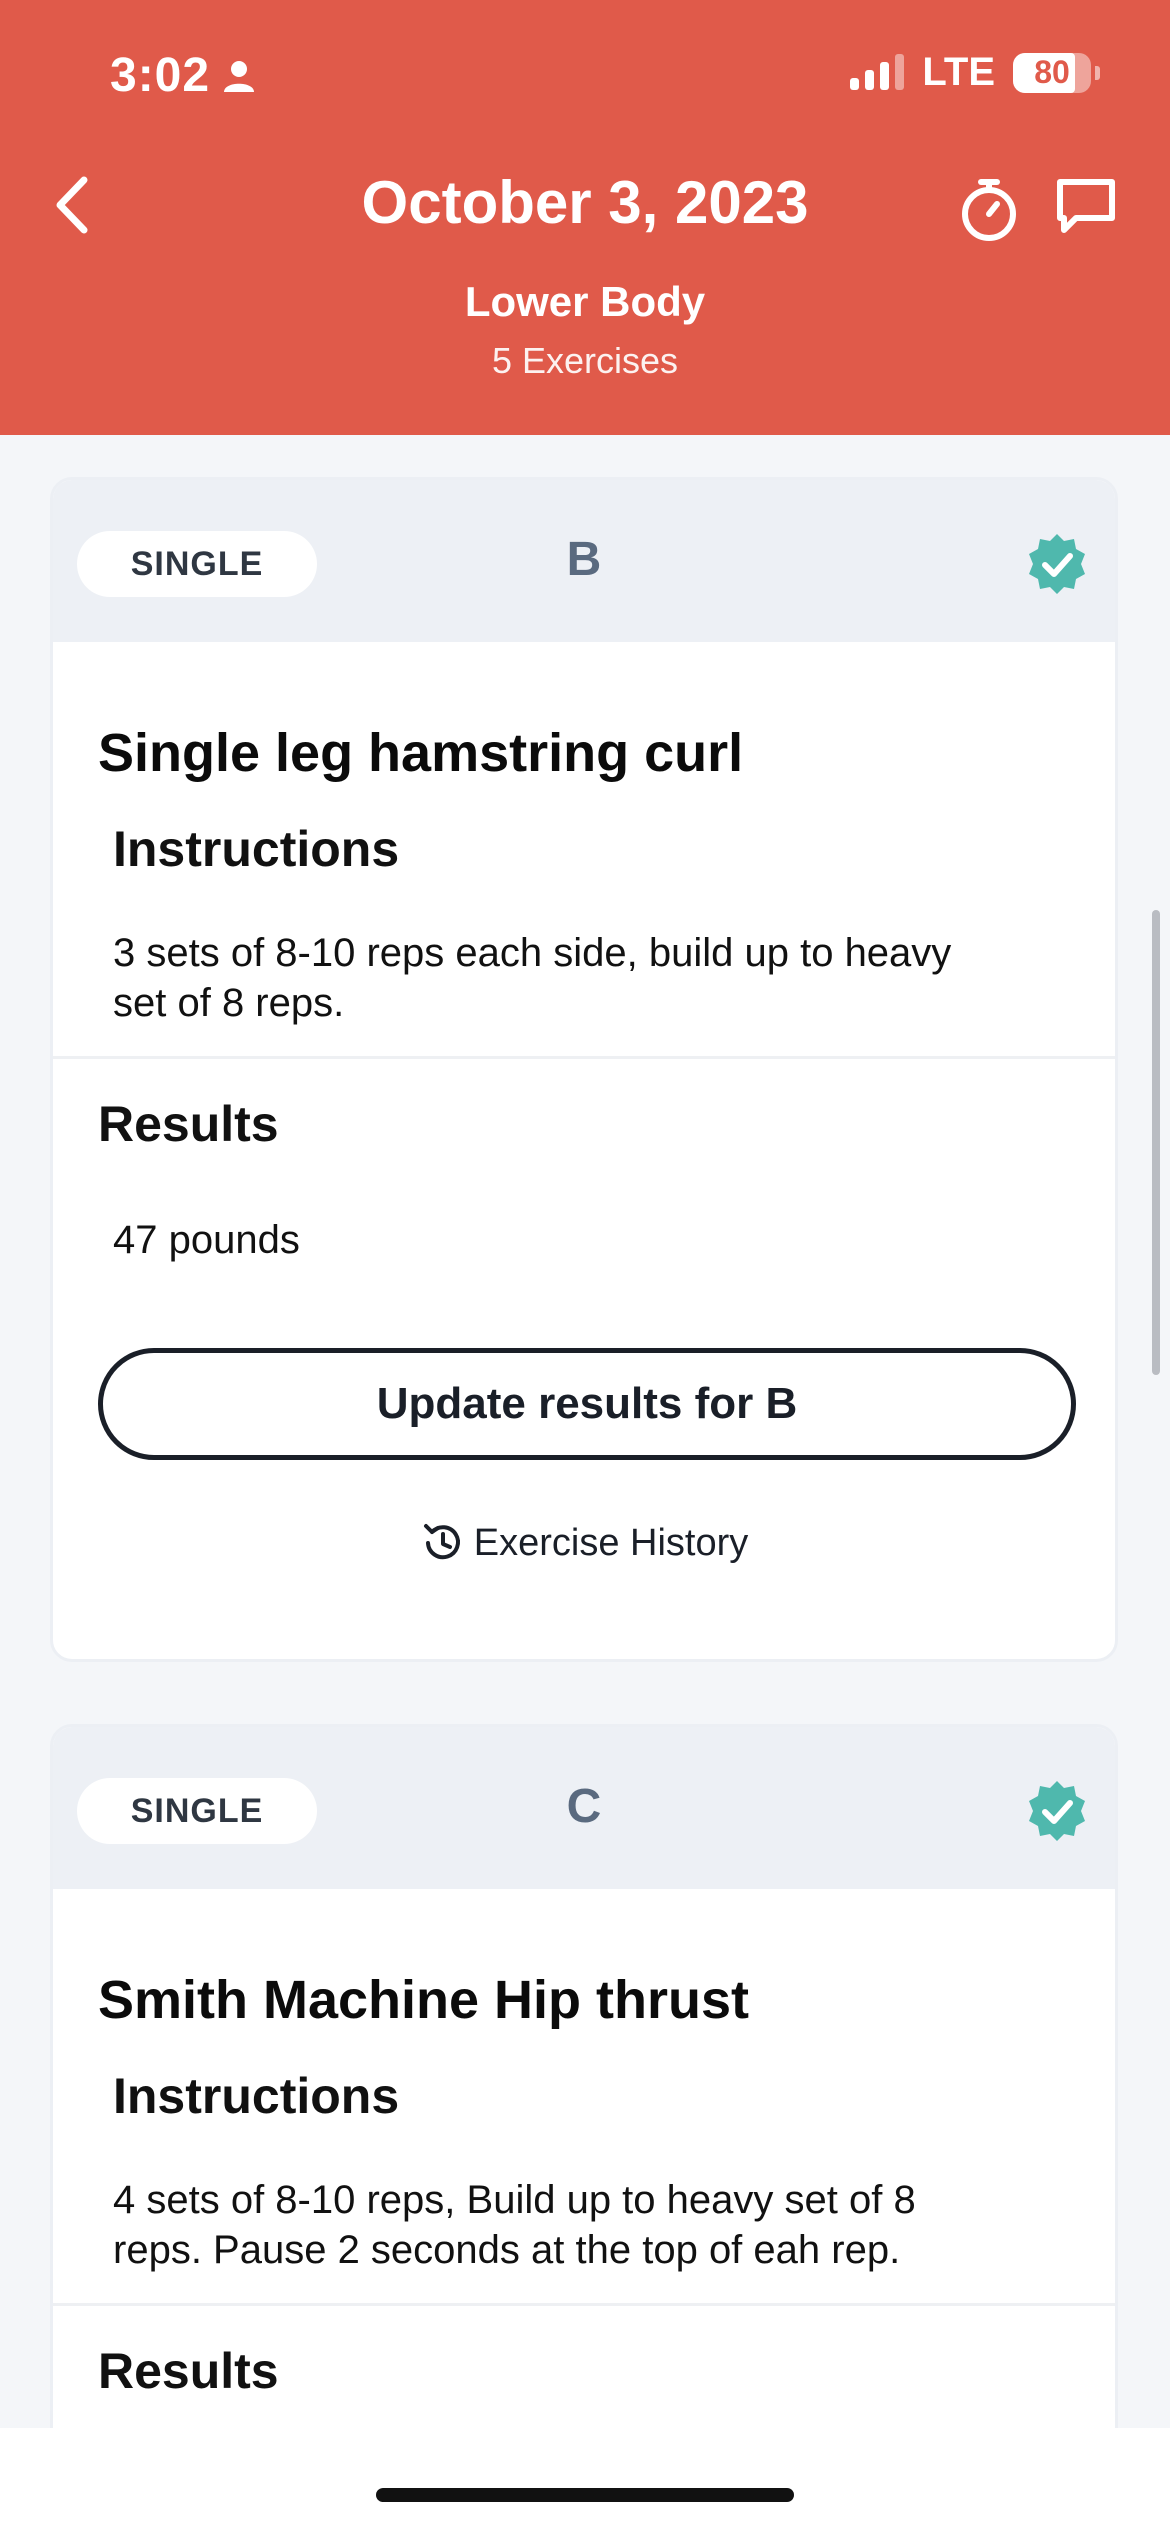  Describe the element at coordinates (585, 360) in the screenshot. I see `exercise-count: 5 Exercises` at that location.